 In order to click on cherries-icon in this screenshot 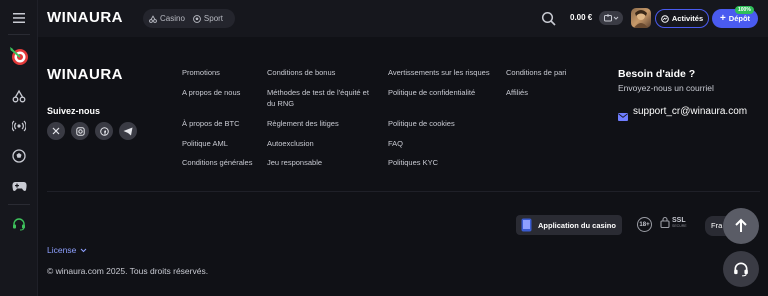, I will do `click(153, 18)`.